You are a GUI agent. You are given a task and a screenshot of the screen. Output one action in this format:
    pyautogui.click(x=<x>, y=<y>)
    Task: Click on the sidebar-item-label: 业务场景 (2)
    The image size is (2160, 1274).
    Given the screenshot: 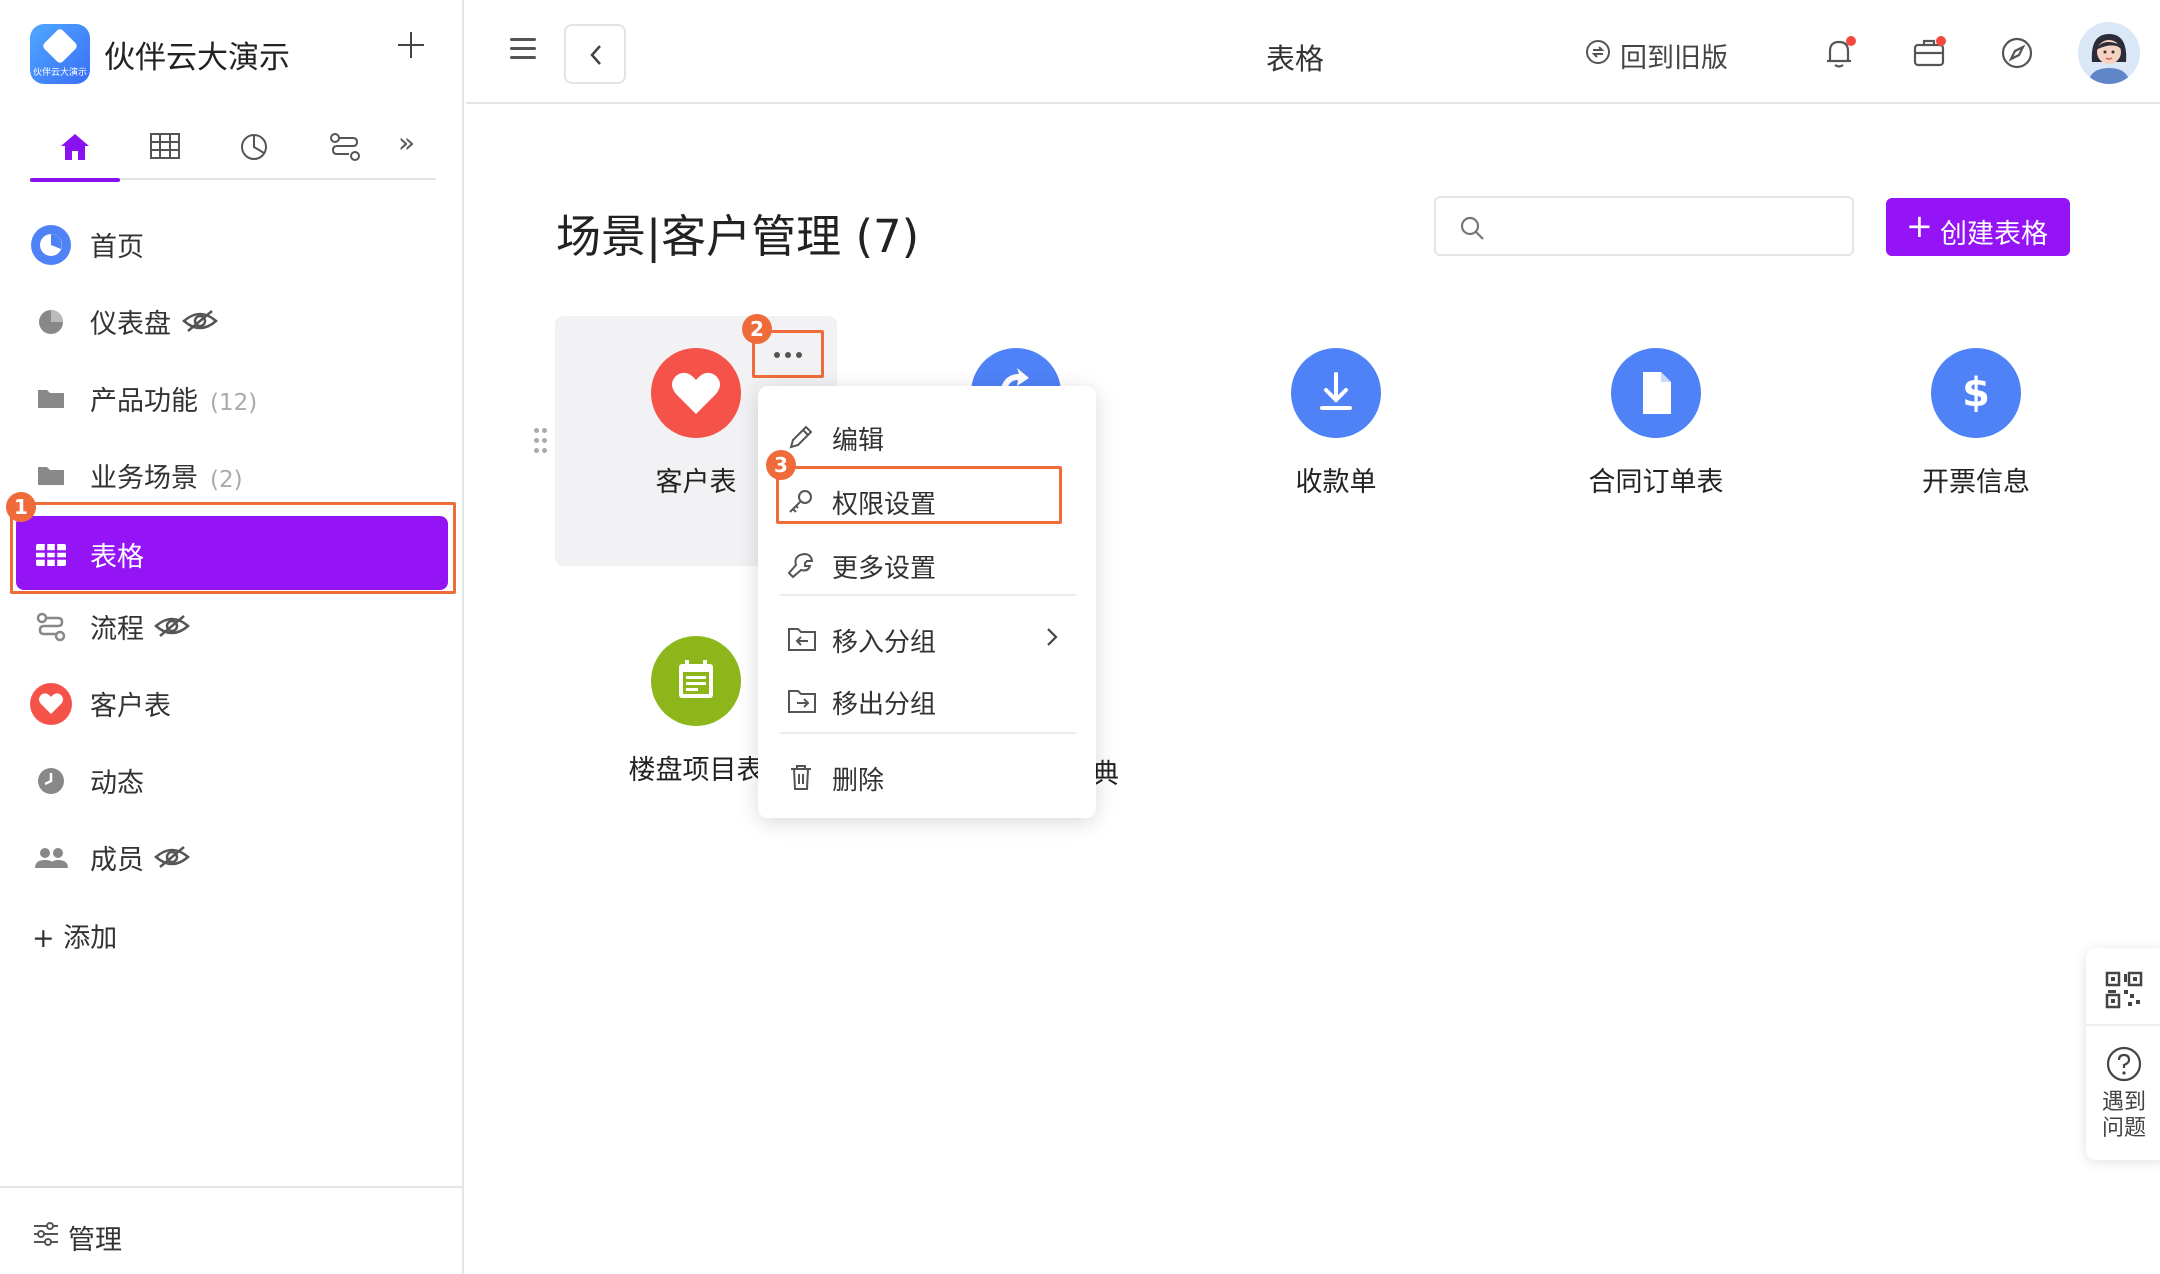 What is the action you would take?
    pyautogui.click(x=166, y=478)
    